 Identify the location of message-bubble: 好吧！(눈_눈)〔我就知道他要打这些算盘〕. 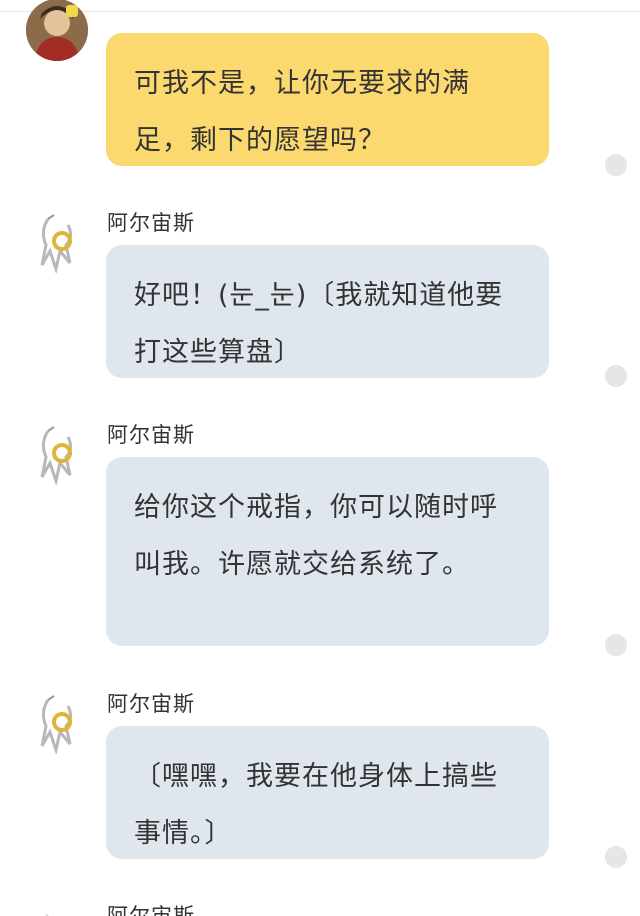
(327, 311).